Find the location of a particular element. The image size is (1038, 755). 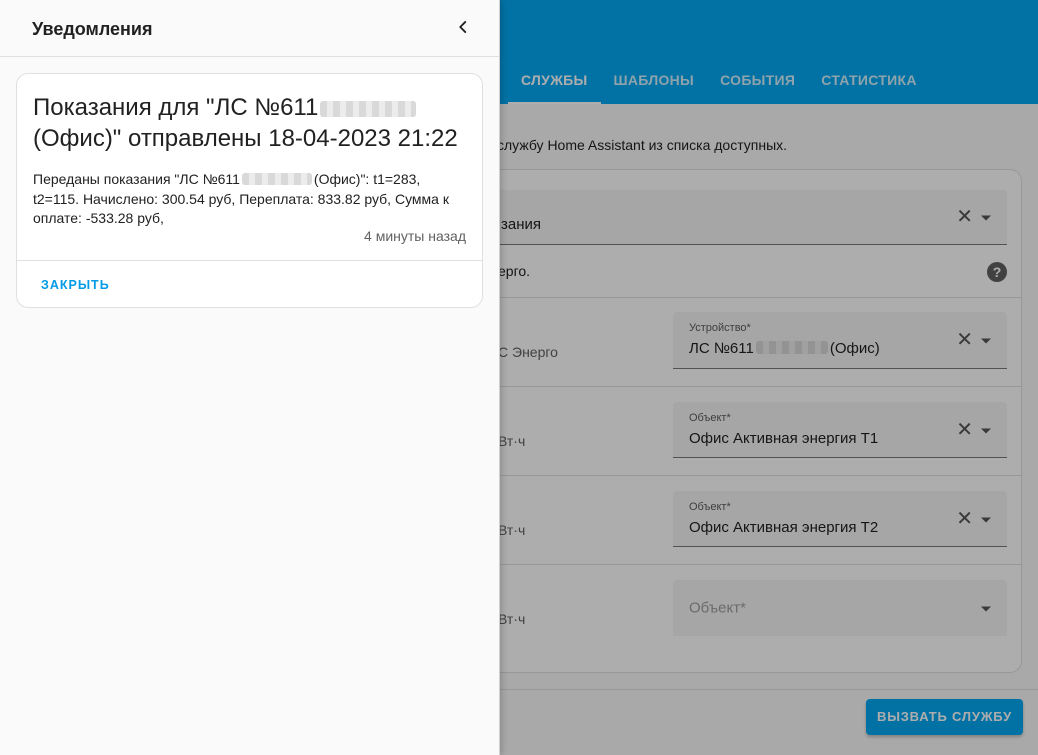

drawer-title: Уведомления is located at coordinates (92, 29).